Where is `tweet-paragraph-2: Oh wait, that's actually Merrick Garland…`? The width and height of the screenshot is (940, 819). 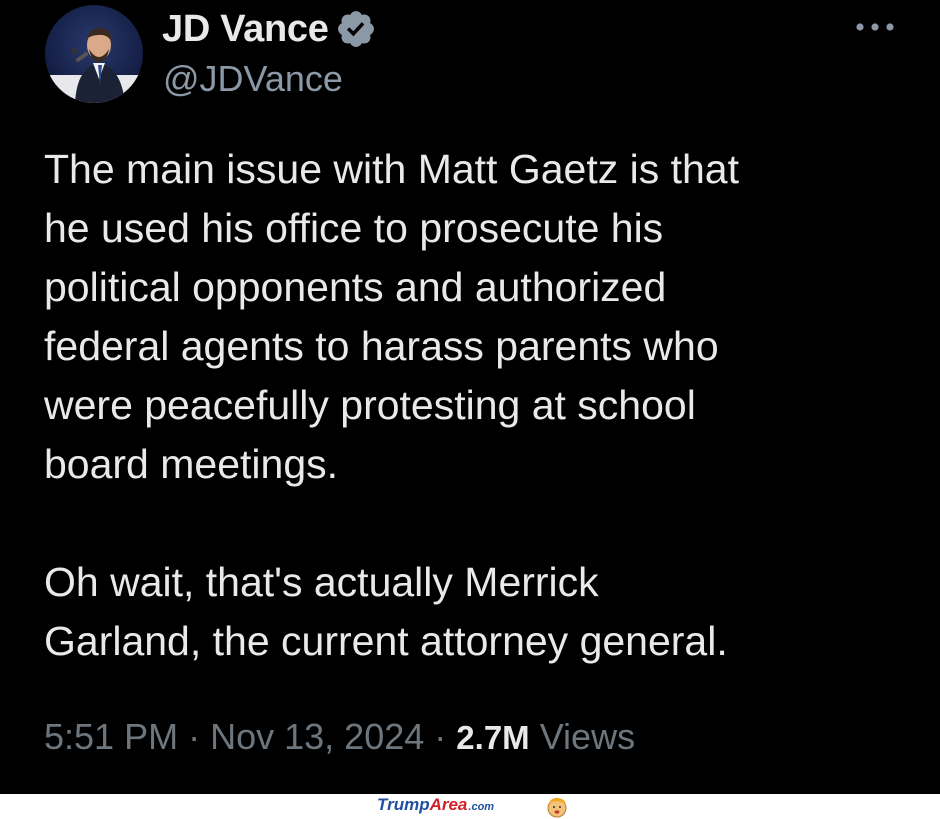 tweet-paragraph-2: Oh wait, that's actually Merrick Garland… is located at coordinates (386, 611).